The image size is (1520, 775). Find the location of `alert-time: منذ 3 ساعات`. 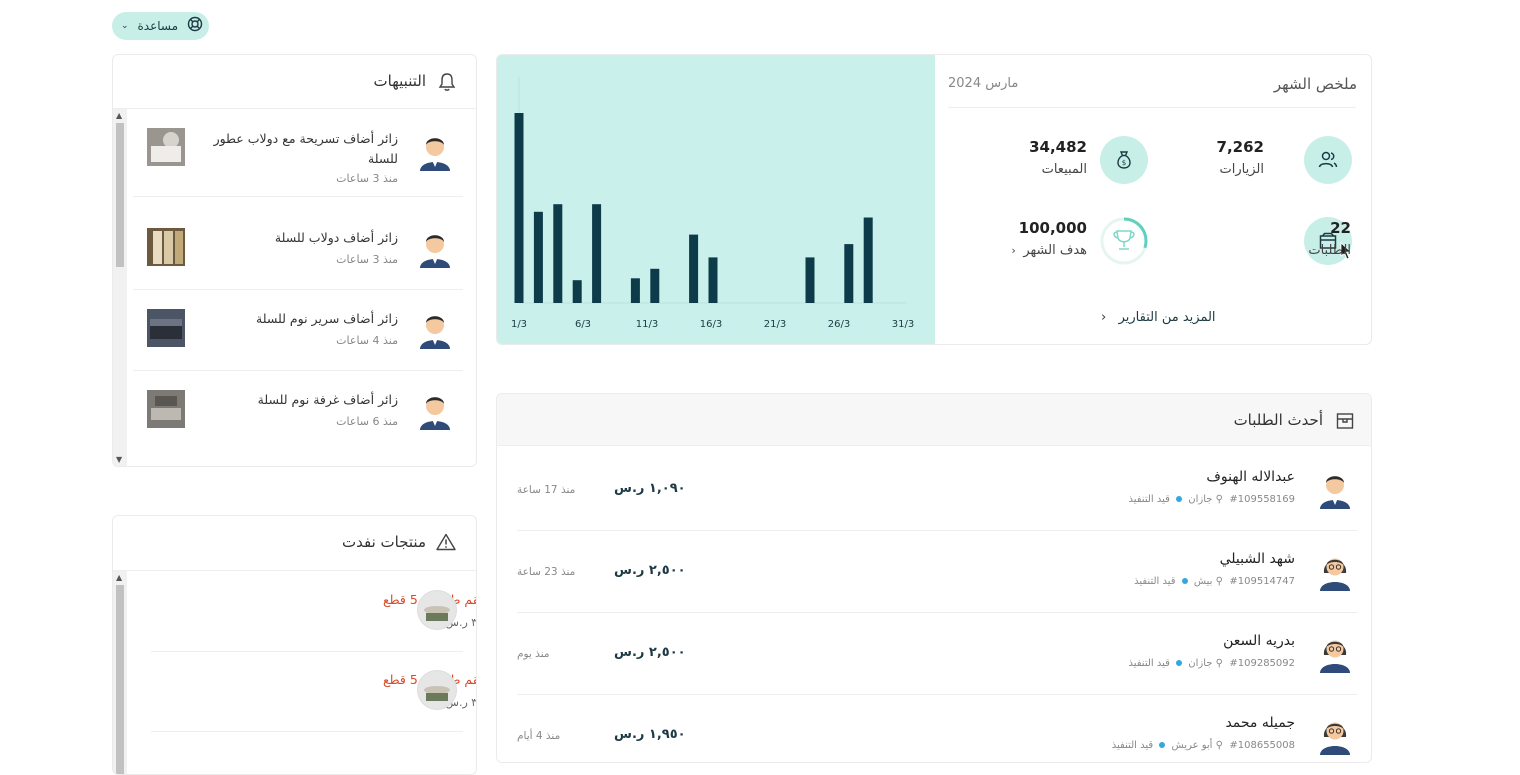

alert-time: منذ 3 ساعات is located at coordinates (367, 178).